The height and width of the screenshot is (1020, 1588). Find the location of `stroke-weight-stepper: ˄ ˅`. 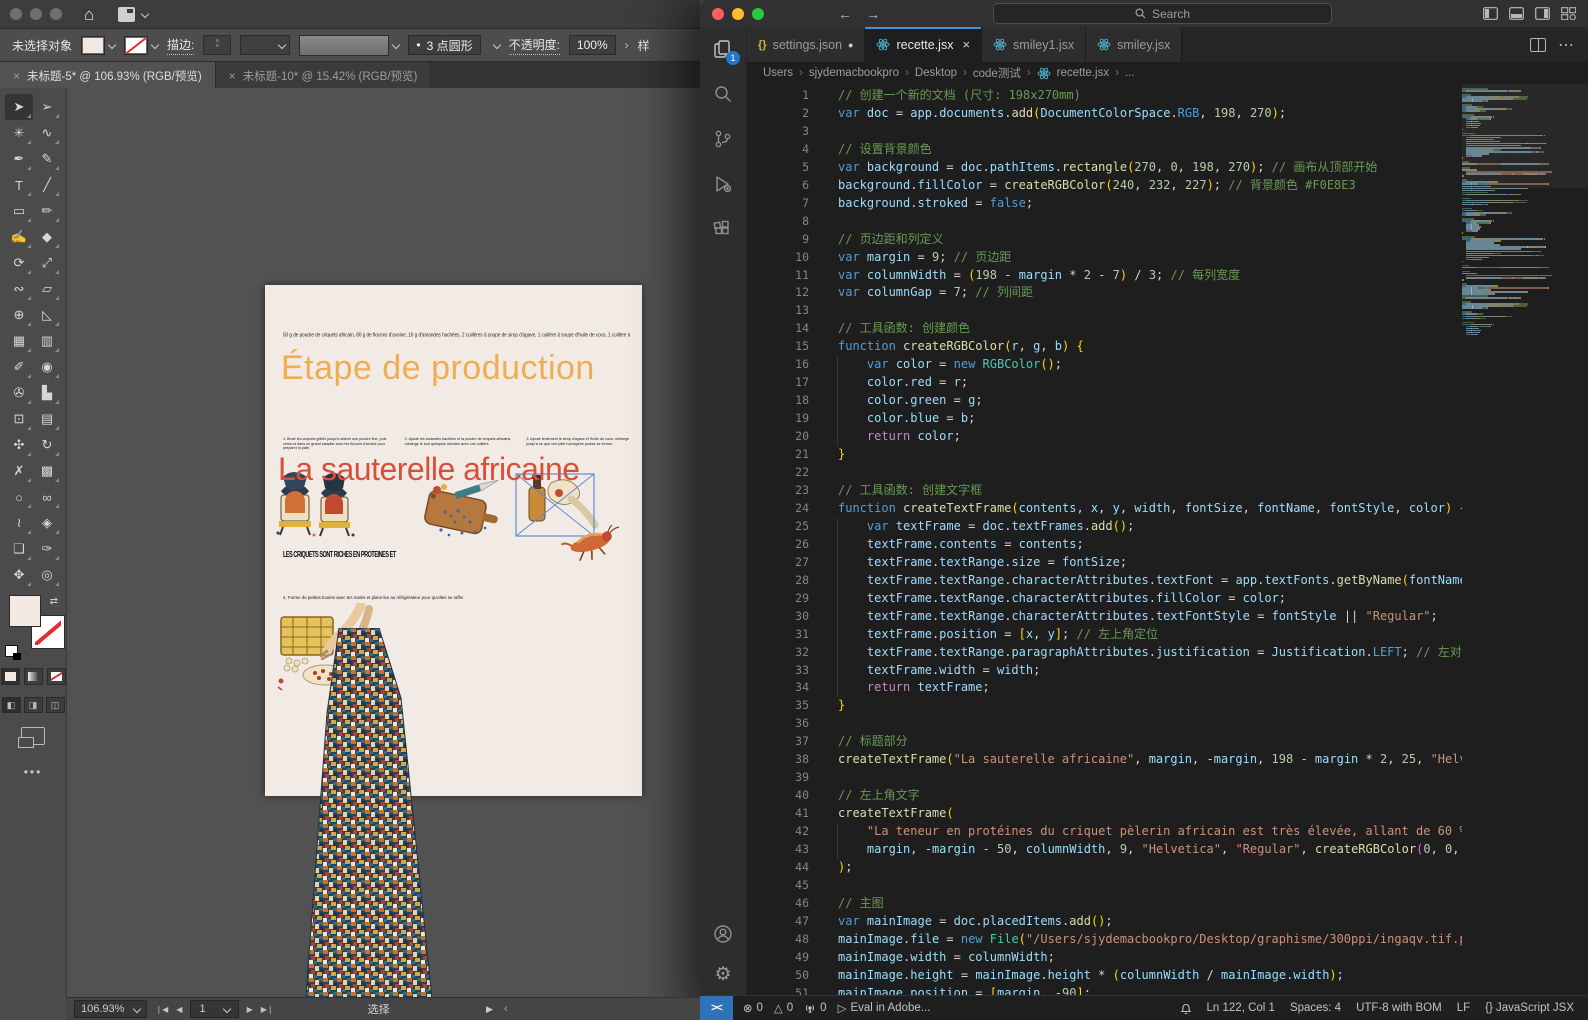

stroke-weight-stepper: ˄ ˅ is located at coordinates (217, 45).